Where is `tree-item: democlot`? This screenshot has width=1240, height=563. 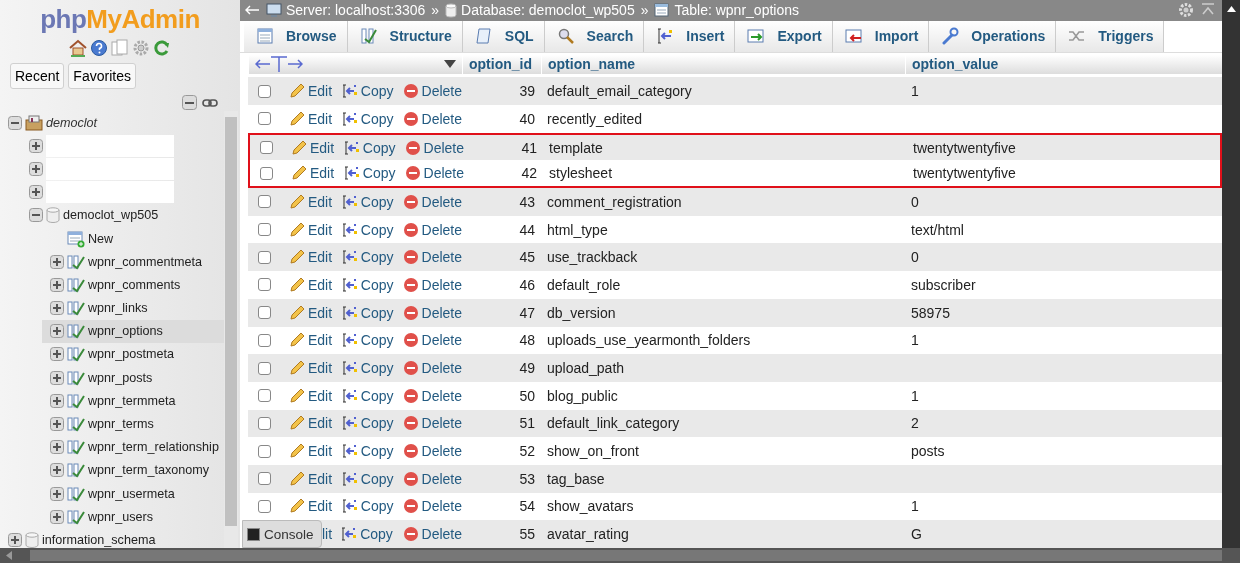 tree-item: democlot is located at coordinates (72, 122).